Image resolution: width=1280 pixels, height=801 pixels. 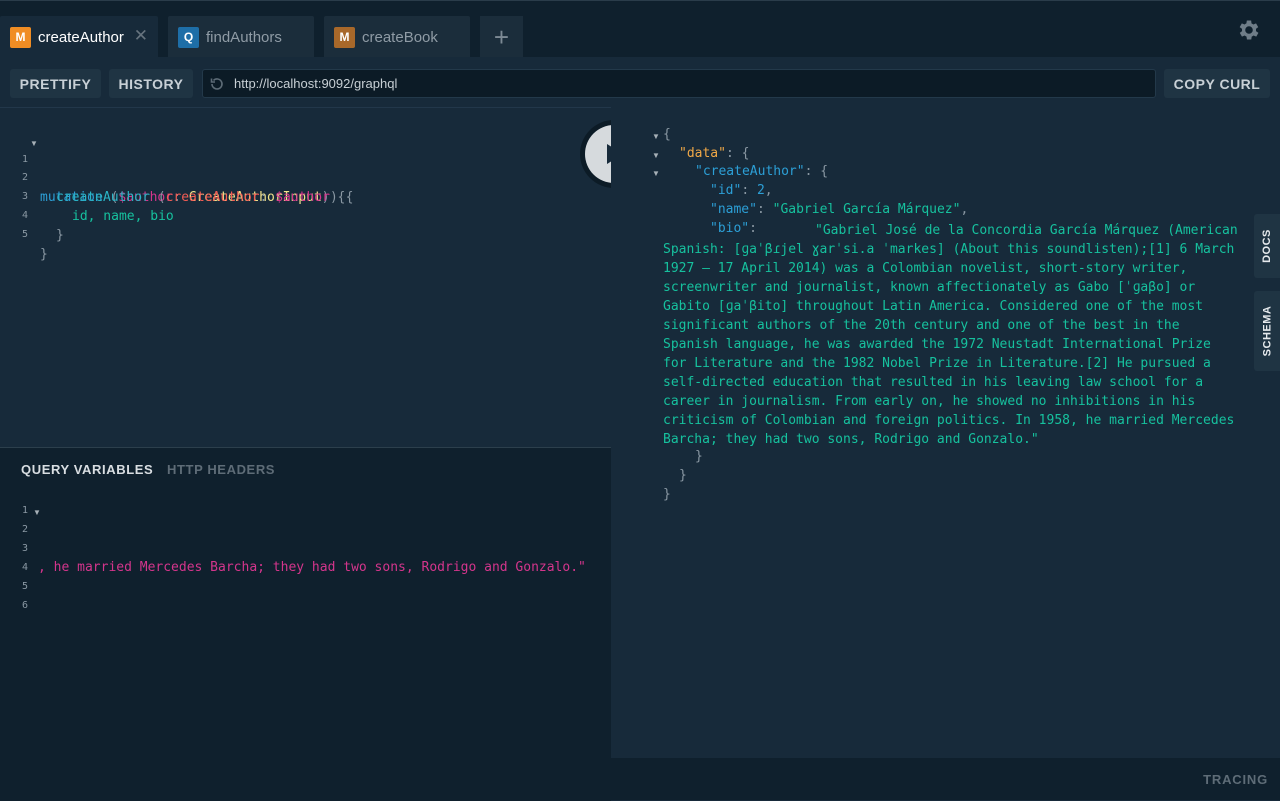 What do you see at coordinates (726, 190) in the screenshot?
I see `json-key: "id"` at bounding box center [726, 190].